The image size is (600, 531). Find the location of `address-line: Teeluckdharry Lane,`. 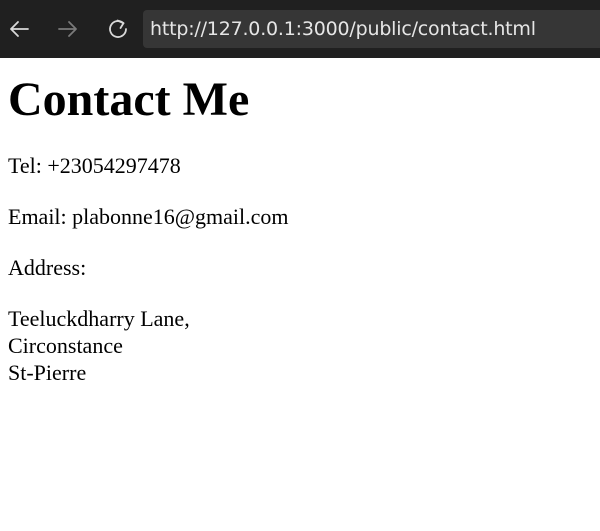

address-line: Teeluckdharry Lane, is located at coordinates (99, 318).